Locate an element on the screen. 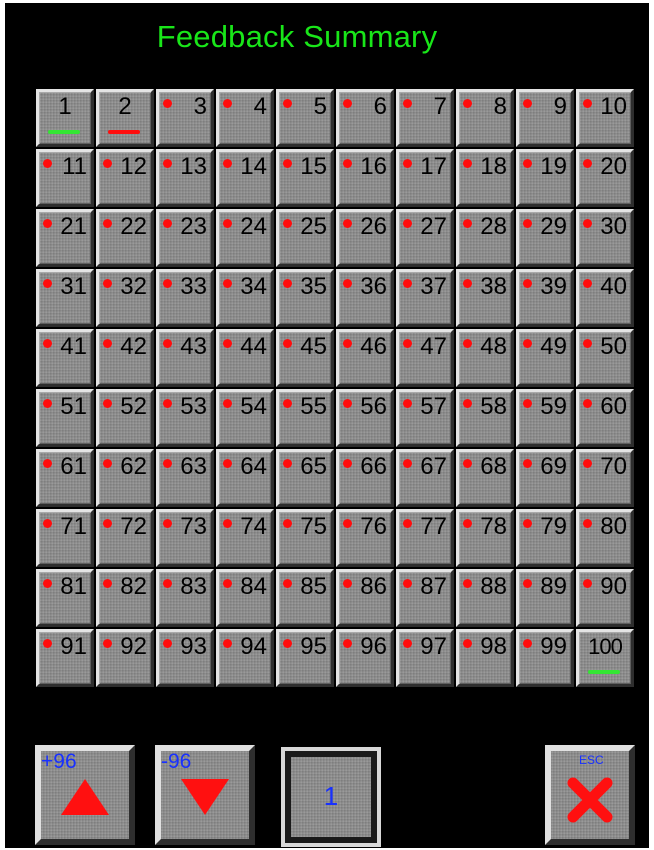 The height and width of the screenshot is (850, 654). feedback-button-10: 10 is located at coordinates (605, 118).